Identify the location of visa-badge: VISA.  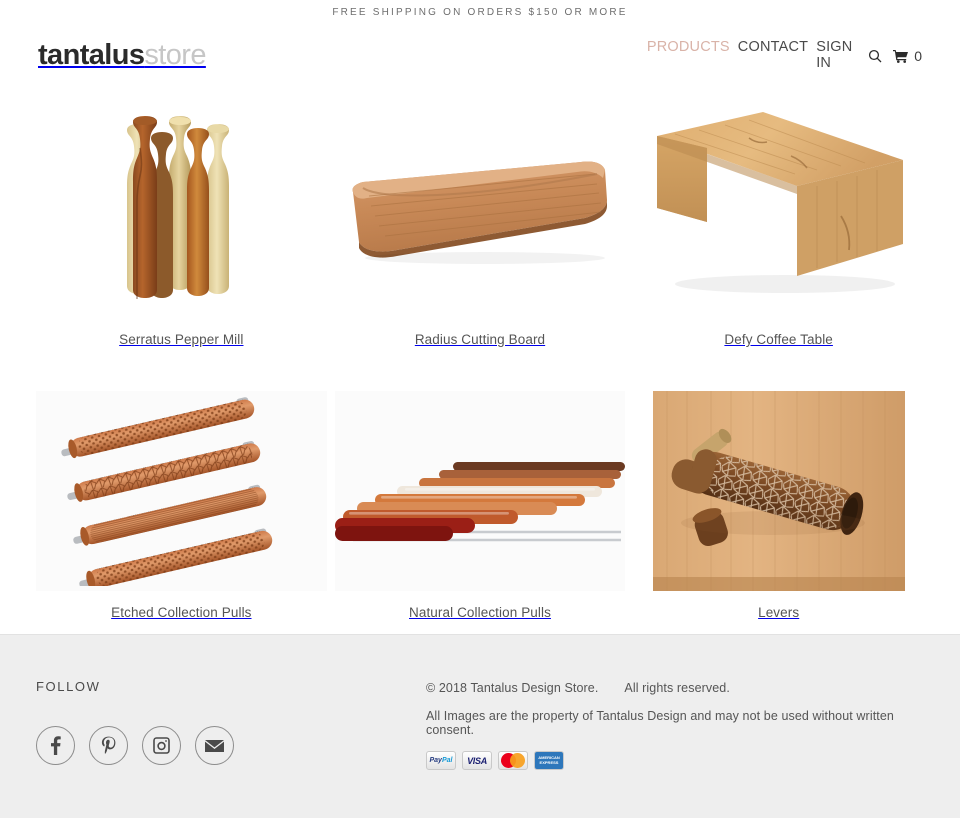
(477, 760).